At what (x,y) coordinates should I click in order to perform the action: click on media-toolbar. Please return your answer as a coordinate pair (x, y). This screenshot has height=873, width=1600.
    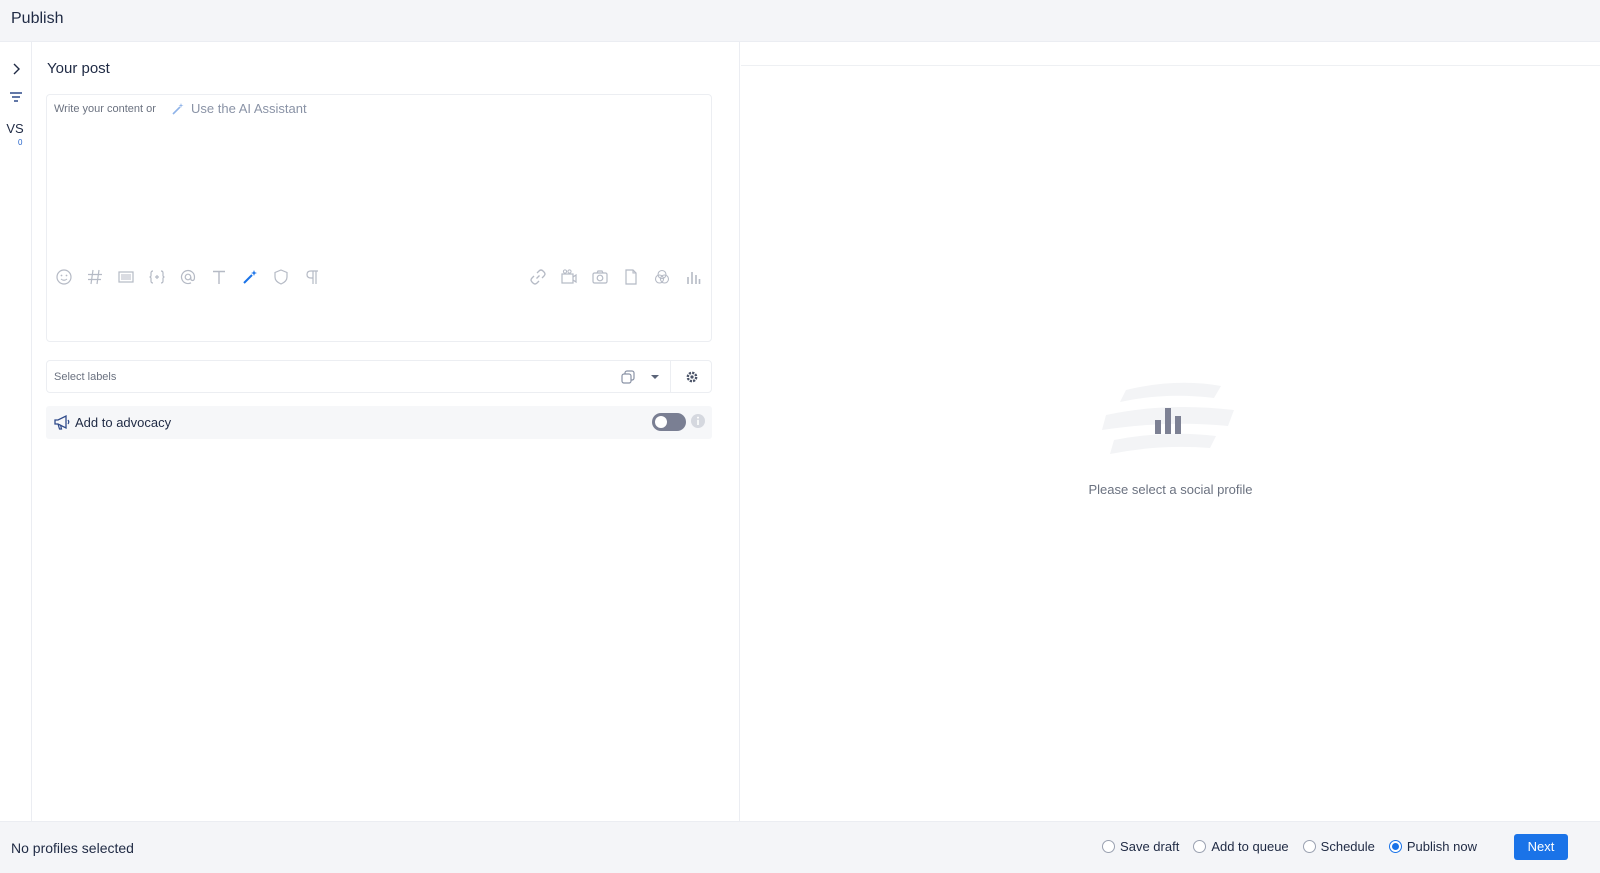
    Looking at the image, I should click on (615, 277).